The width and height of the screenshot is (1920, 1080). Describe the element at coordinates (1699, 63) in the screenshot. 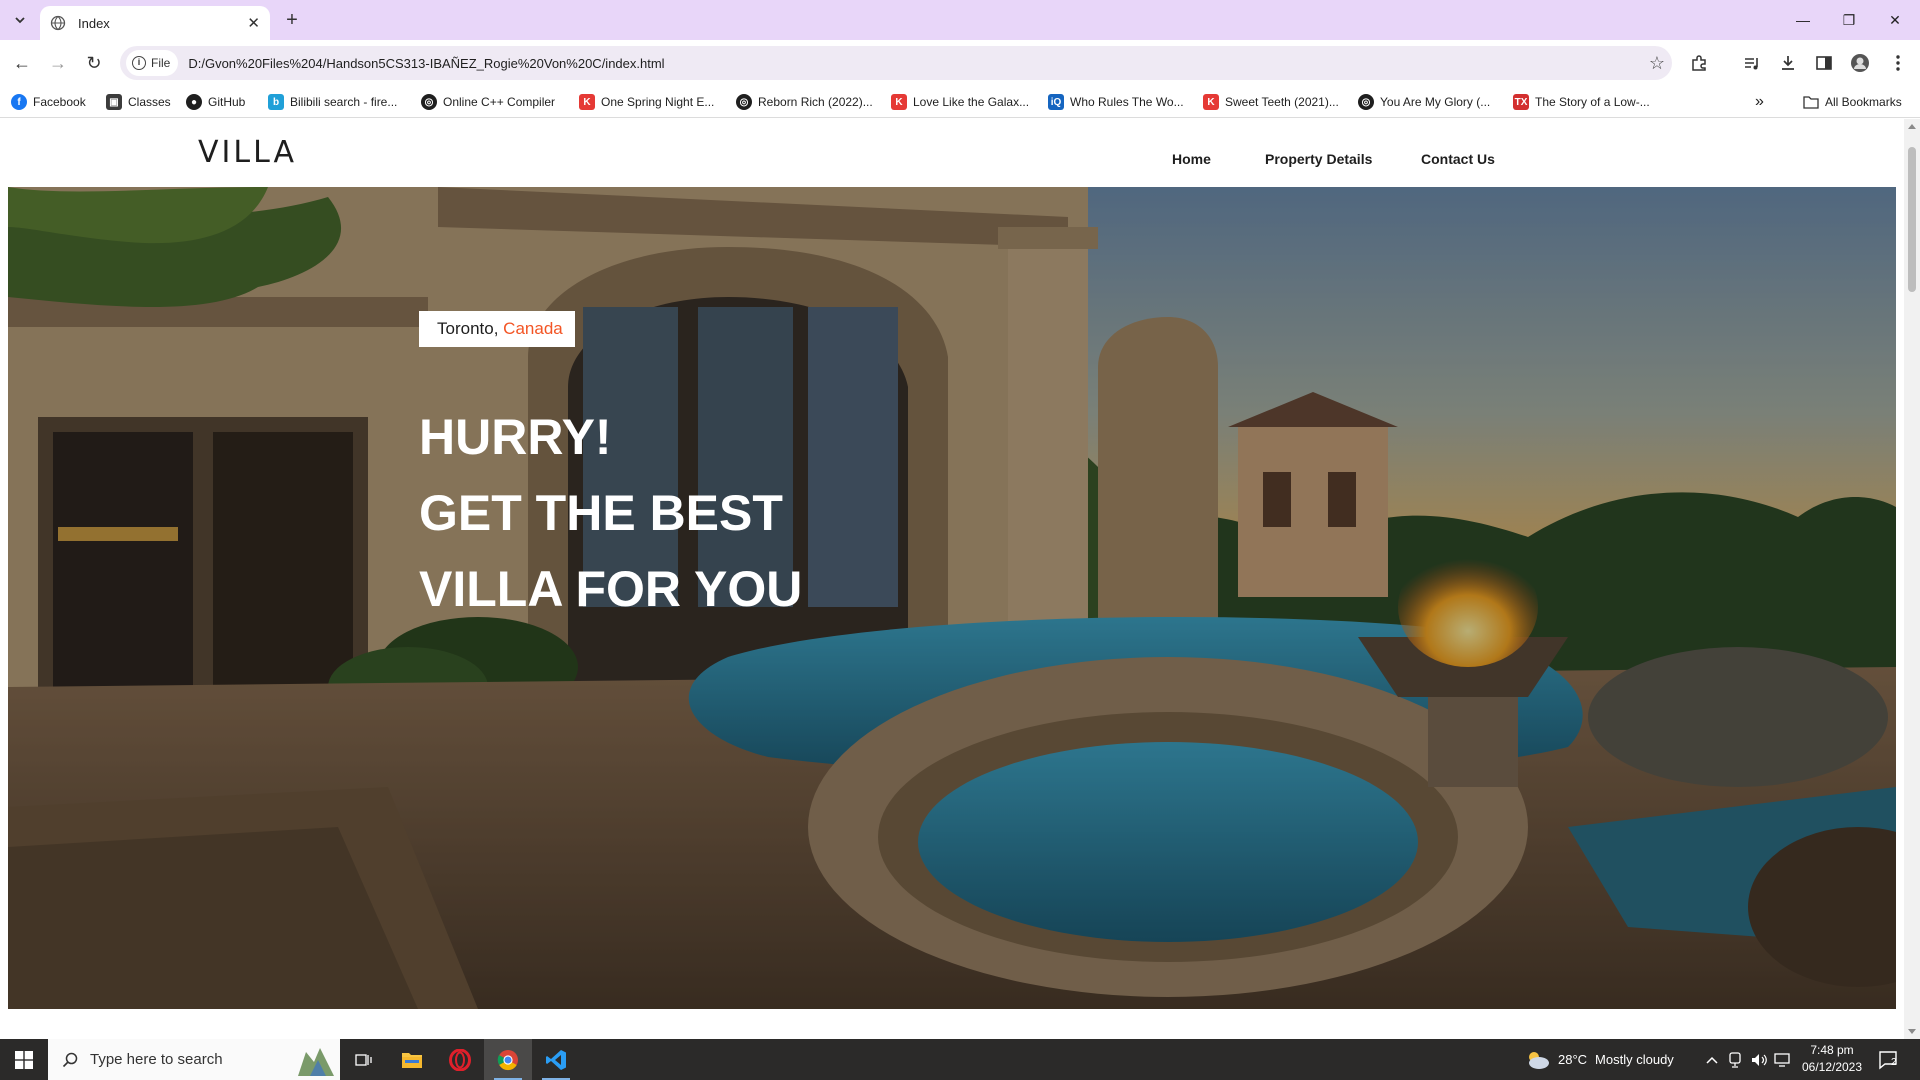

I see `extensions-icon` at that location.